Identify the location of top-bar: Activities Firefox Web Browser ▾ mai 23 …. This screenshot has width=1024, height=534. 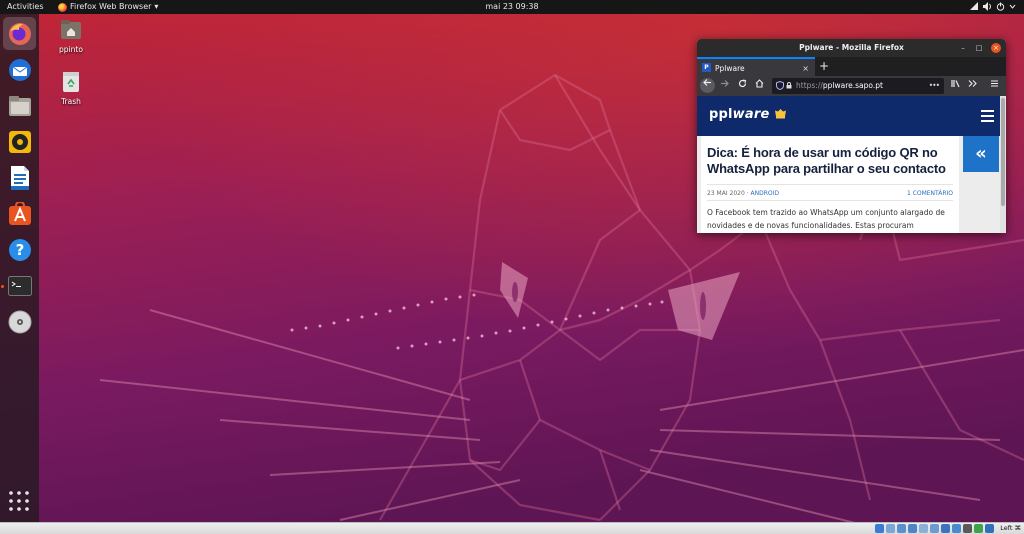
(512, 7).